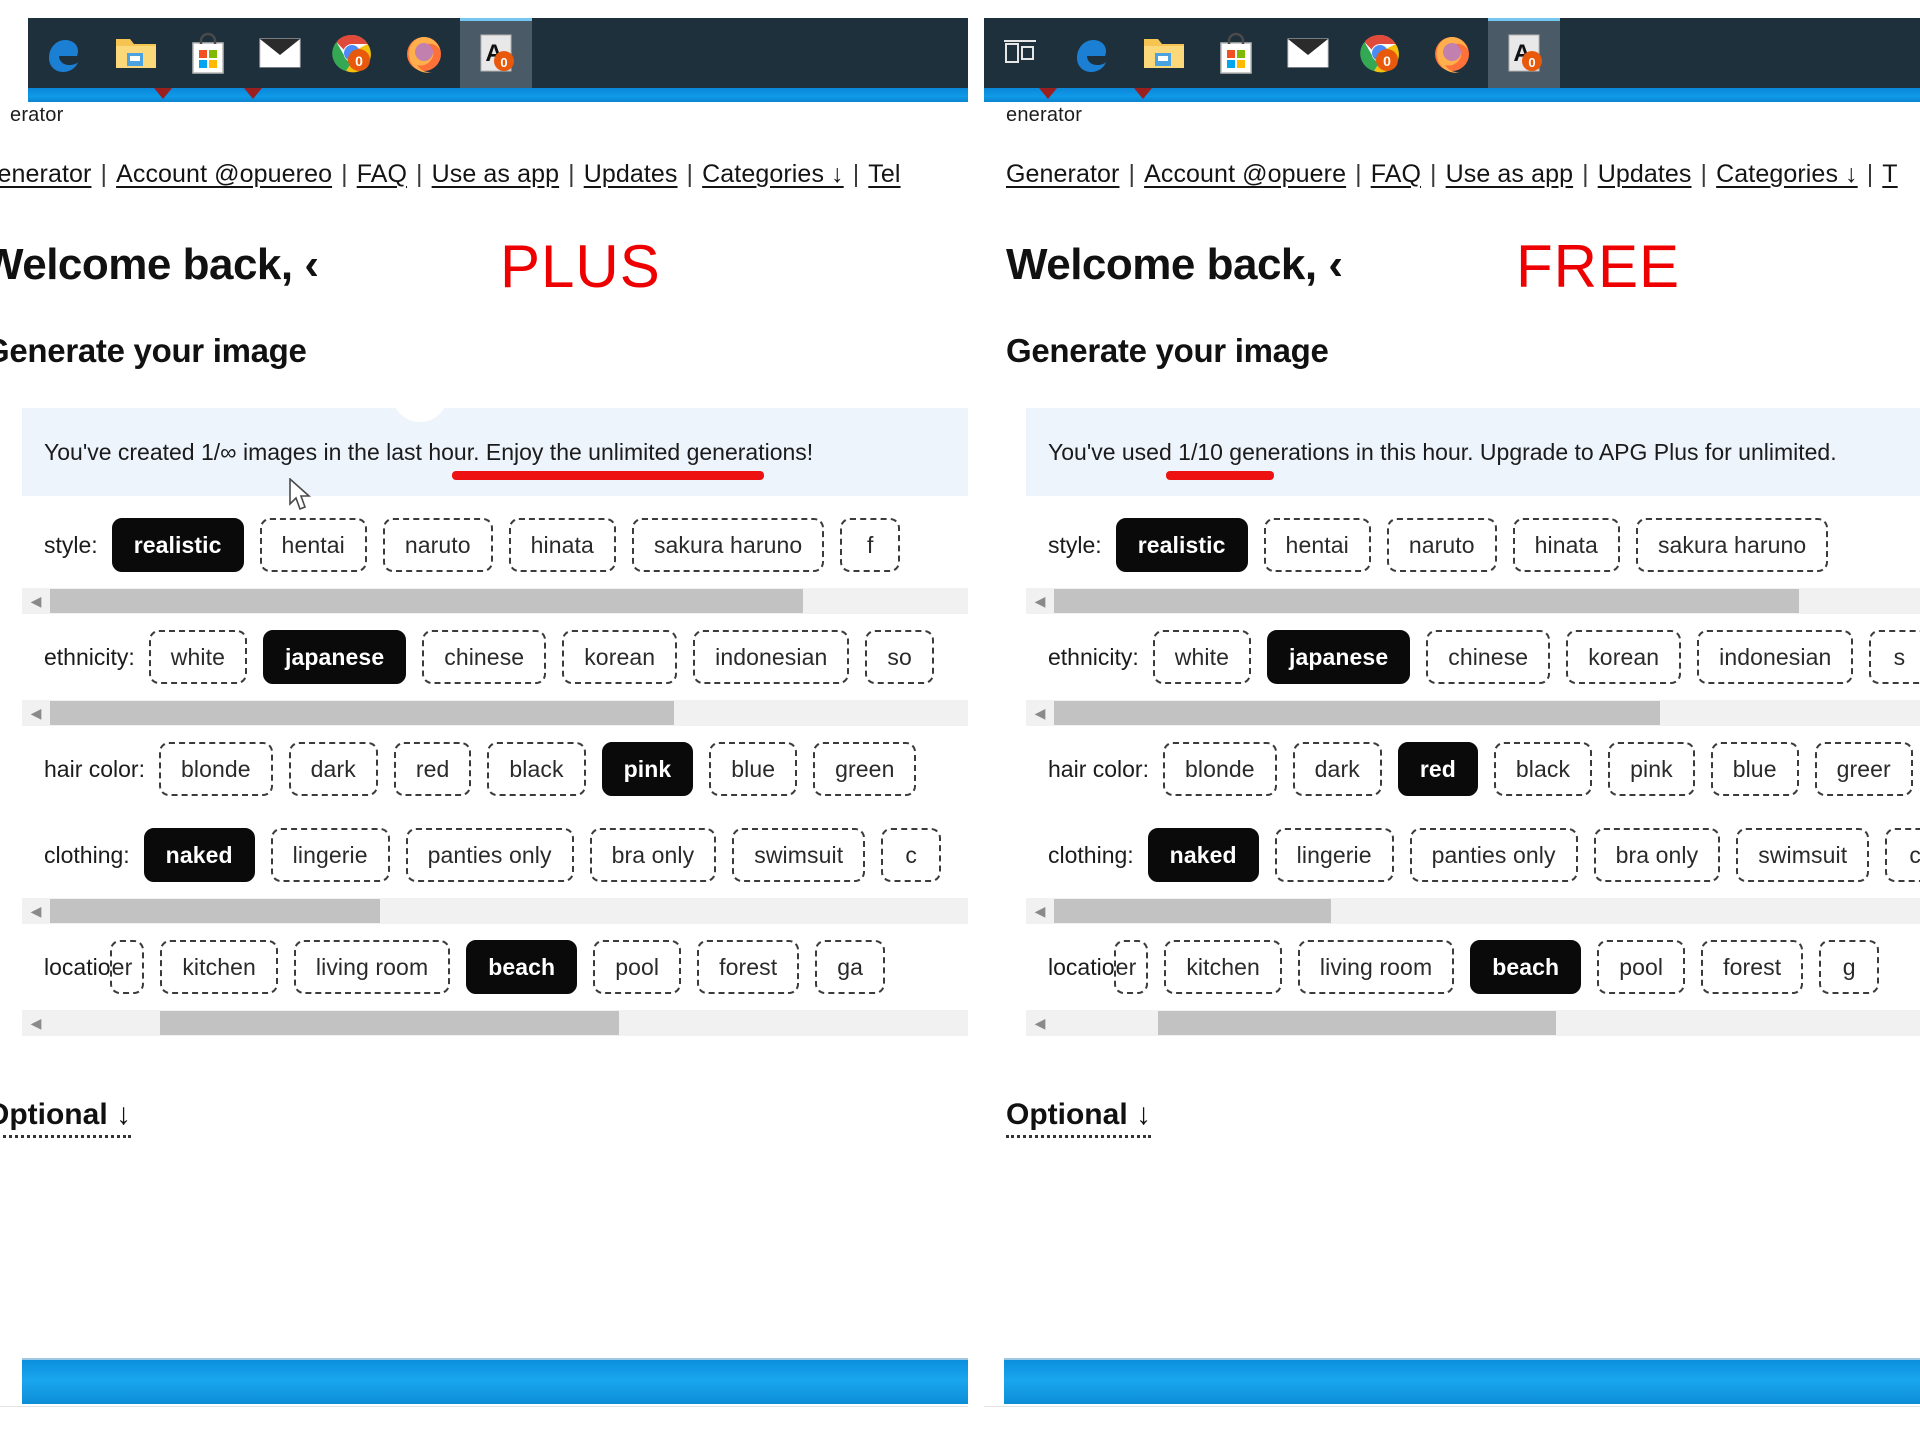 The image size is (1920, 1440). Describe the element at coordinates (208, 53) in the screenshot. I see `microsoft-store-icon` at that location.